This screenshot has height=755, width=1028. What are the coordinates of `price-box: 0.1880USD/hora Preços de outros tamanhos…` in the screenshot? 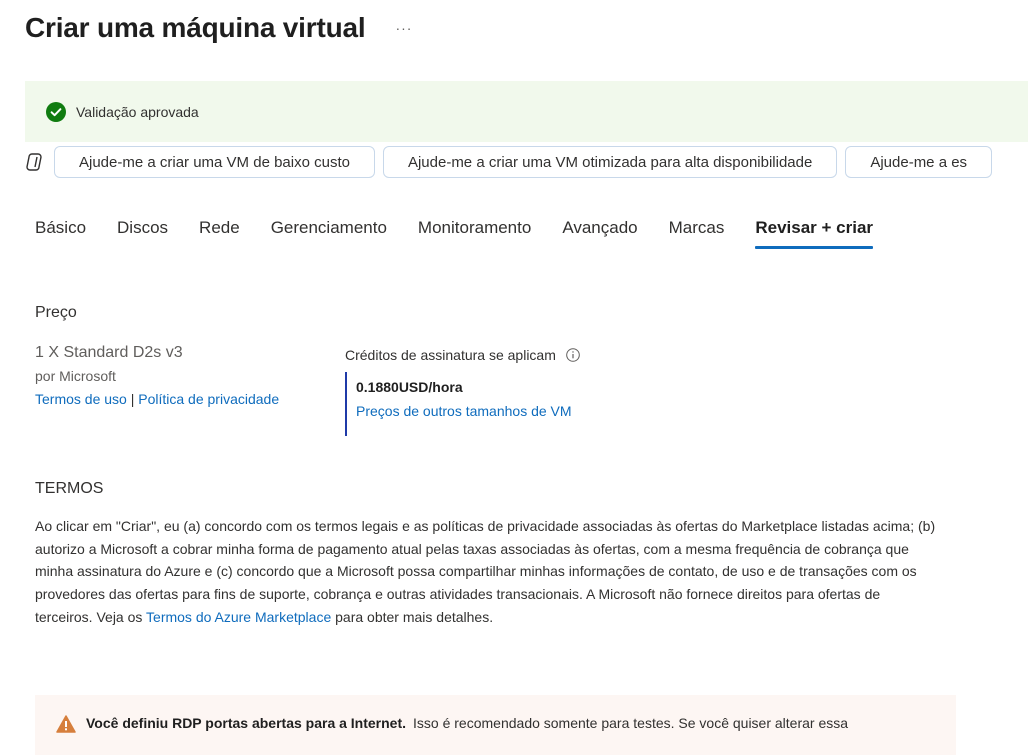 It's located at (462, 404).